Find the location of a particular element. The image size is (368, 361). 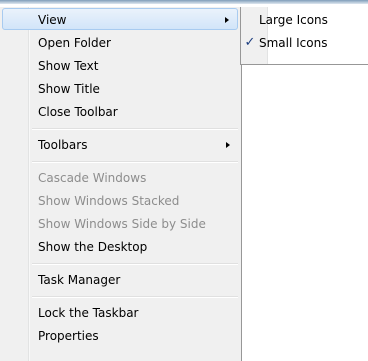

menu-item-open-folder: Open Folder is located at coordinates (120, 43).